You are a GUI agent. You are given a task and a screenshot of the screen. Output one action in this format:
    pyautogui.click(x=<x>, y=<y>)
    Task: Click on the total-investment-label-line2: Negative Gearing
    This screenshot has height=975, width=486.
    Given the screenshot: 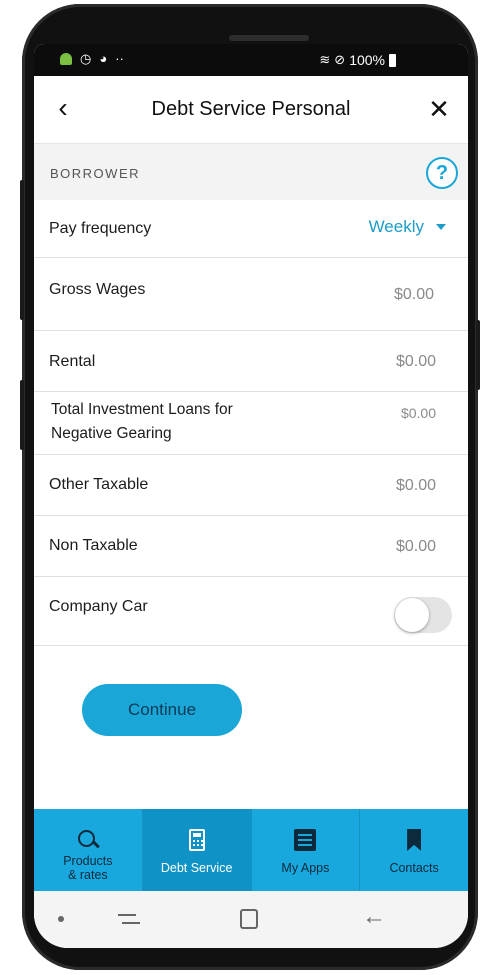 What is the action you would take?
    pyautogui.click(x=111, y=433)
    